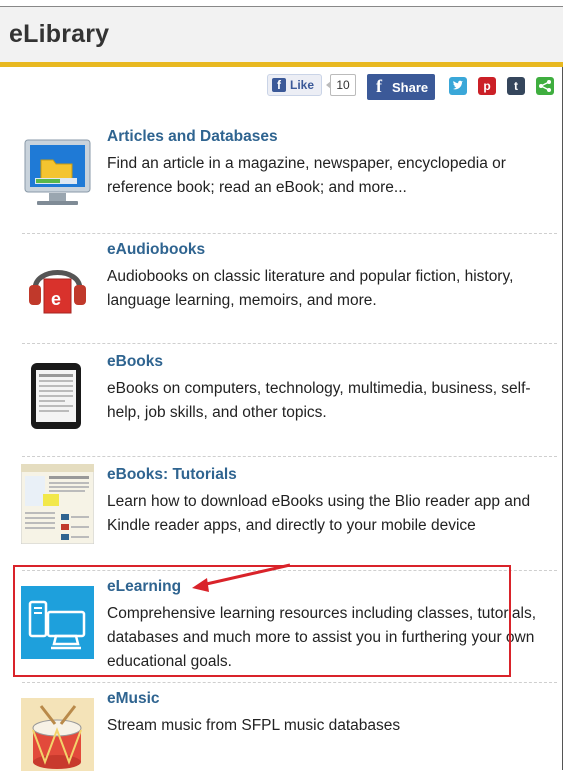  Describe the element at coordinates (341, 85) in the screenshot. I see `like-count: 10` at that location.